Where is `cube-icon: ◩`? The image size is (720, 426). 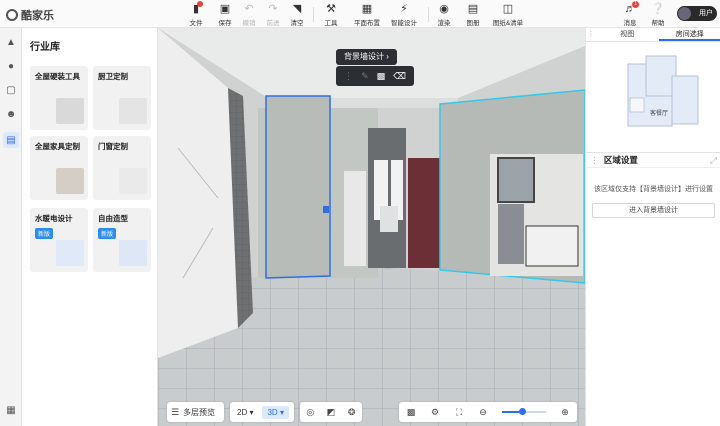 cube-icon: ◩ is located at coordinates (331, 412).